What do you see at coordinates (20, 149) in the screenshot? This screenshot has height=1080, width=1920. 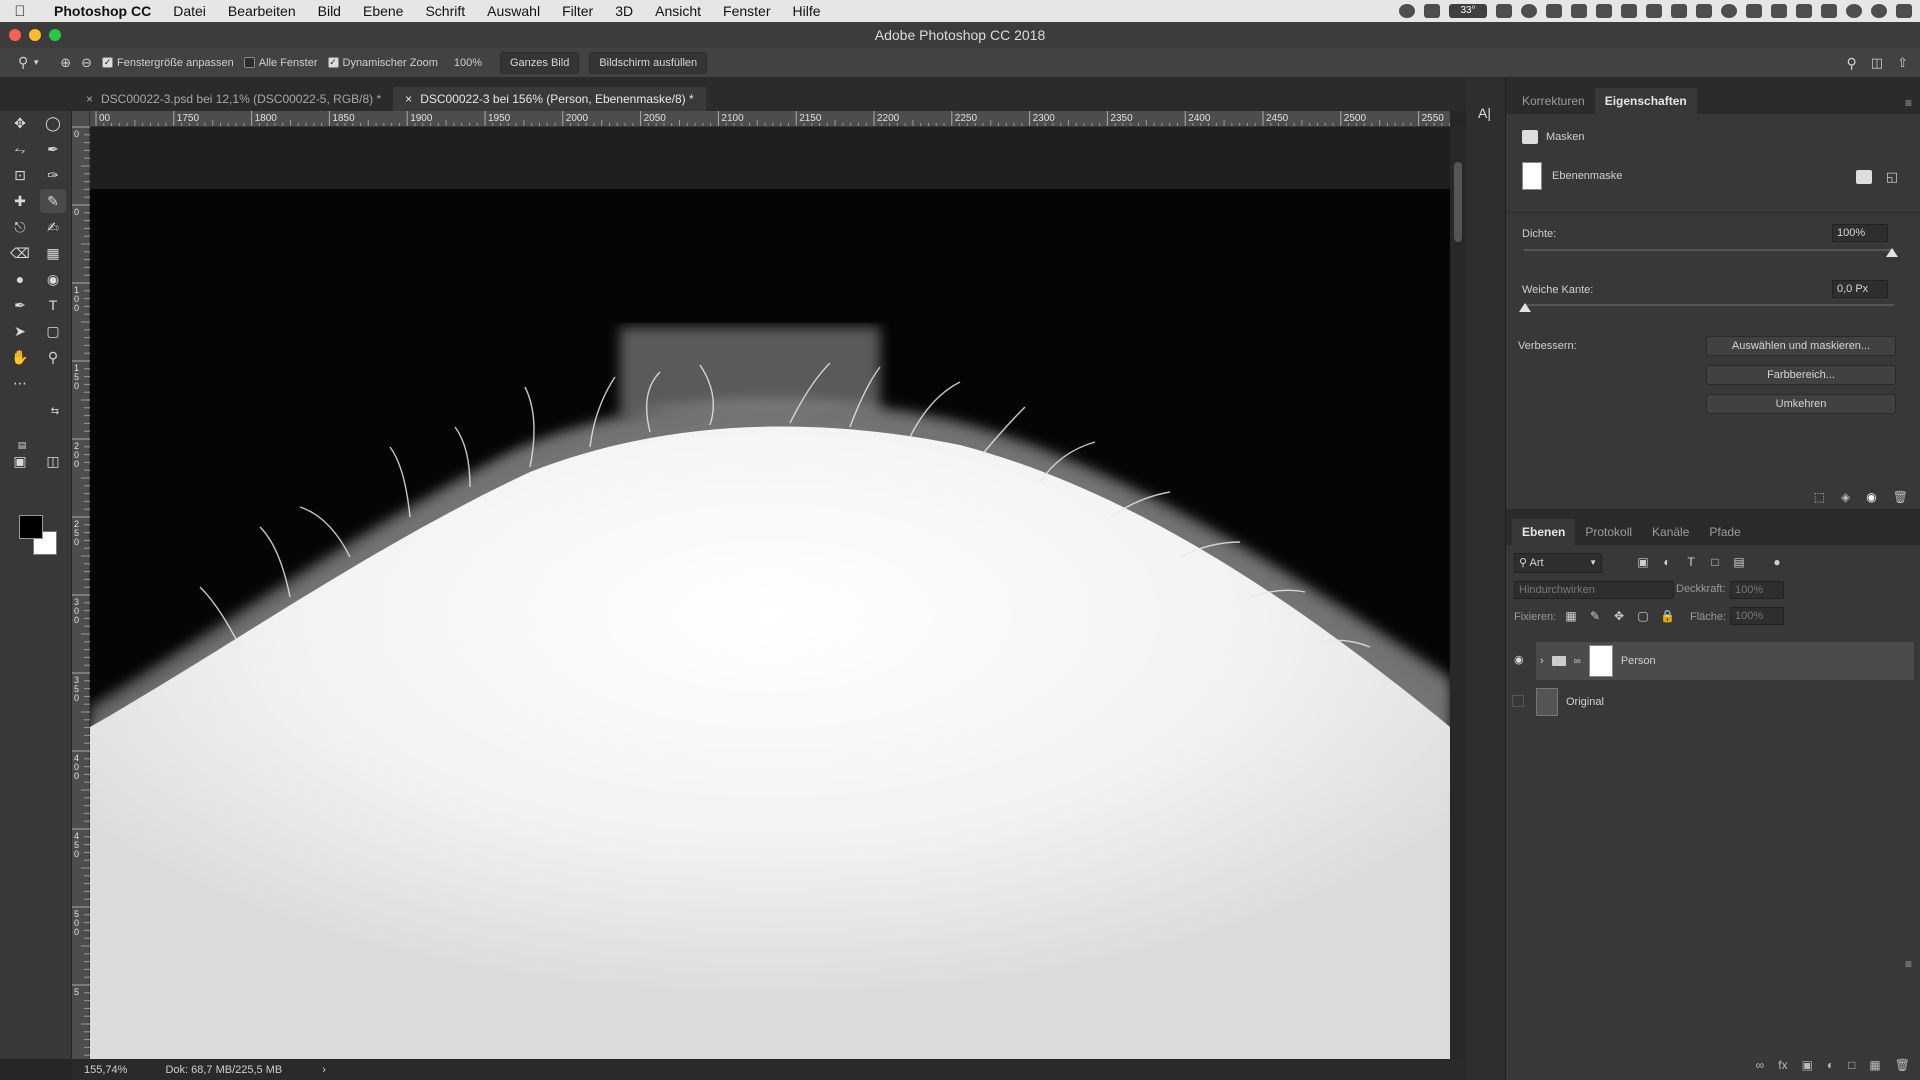 I see `lasso-tool-icon: ⥊` at bounding box center [20, 149].